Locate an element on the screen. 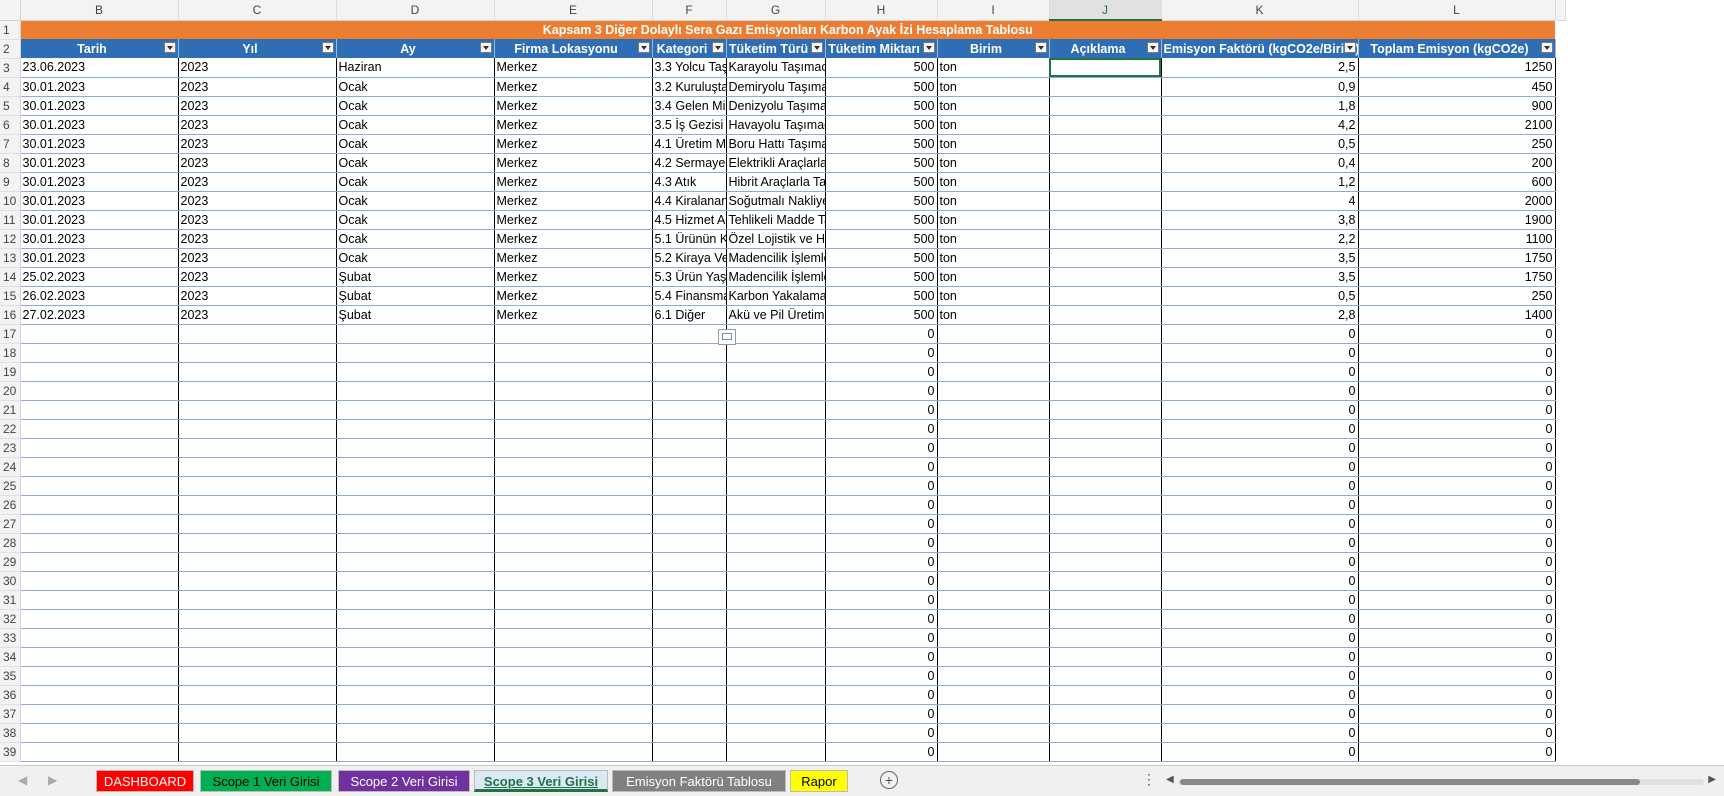 The height and width of the screenshot is (796, 1724). table-cell: 4.1 Üretim Malzemeleri is located at coordinates (689, 144).